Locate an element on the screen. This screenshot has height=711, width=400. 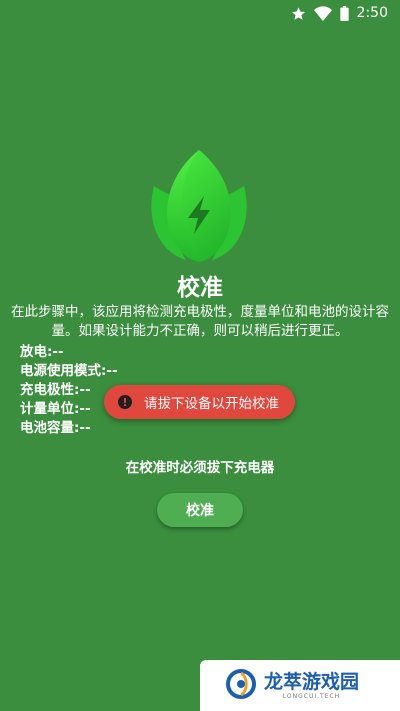
error-toast: ! 请拔下设备以开始校准 is located at coordinates (199, 402).